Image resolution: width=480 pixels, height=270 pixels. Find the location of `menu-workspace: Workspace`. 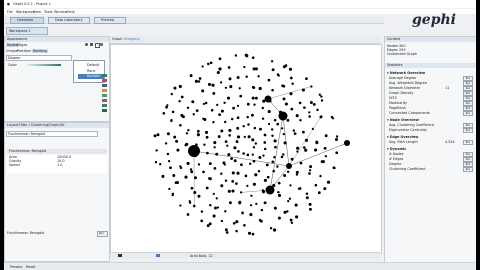

menu-workspace: Workspace is located at coordinates (25, 12).